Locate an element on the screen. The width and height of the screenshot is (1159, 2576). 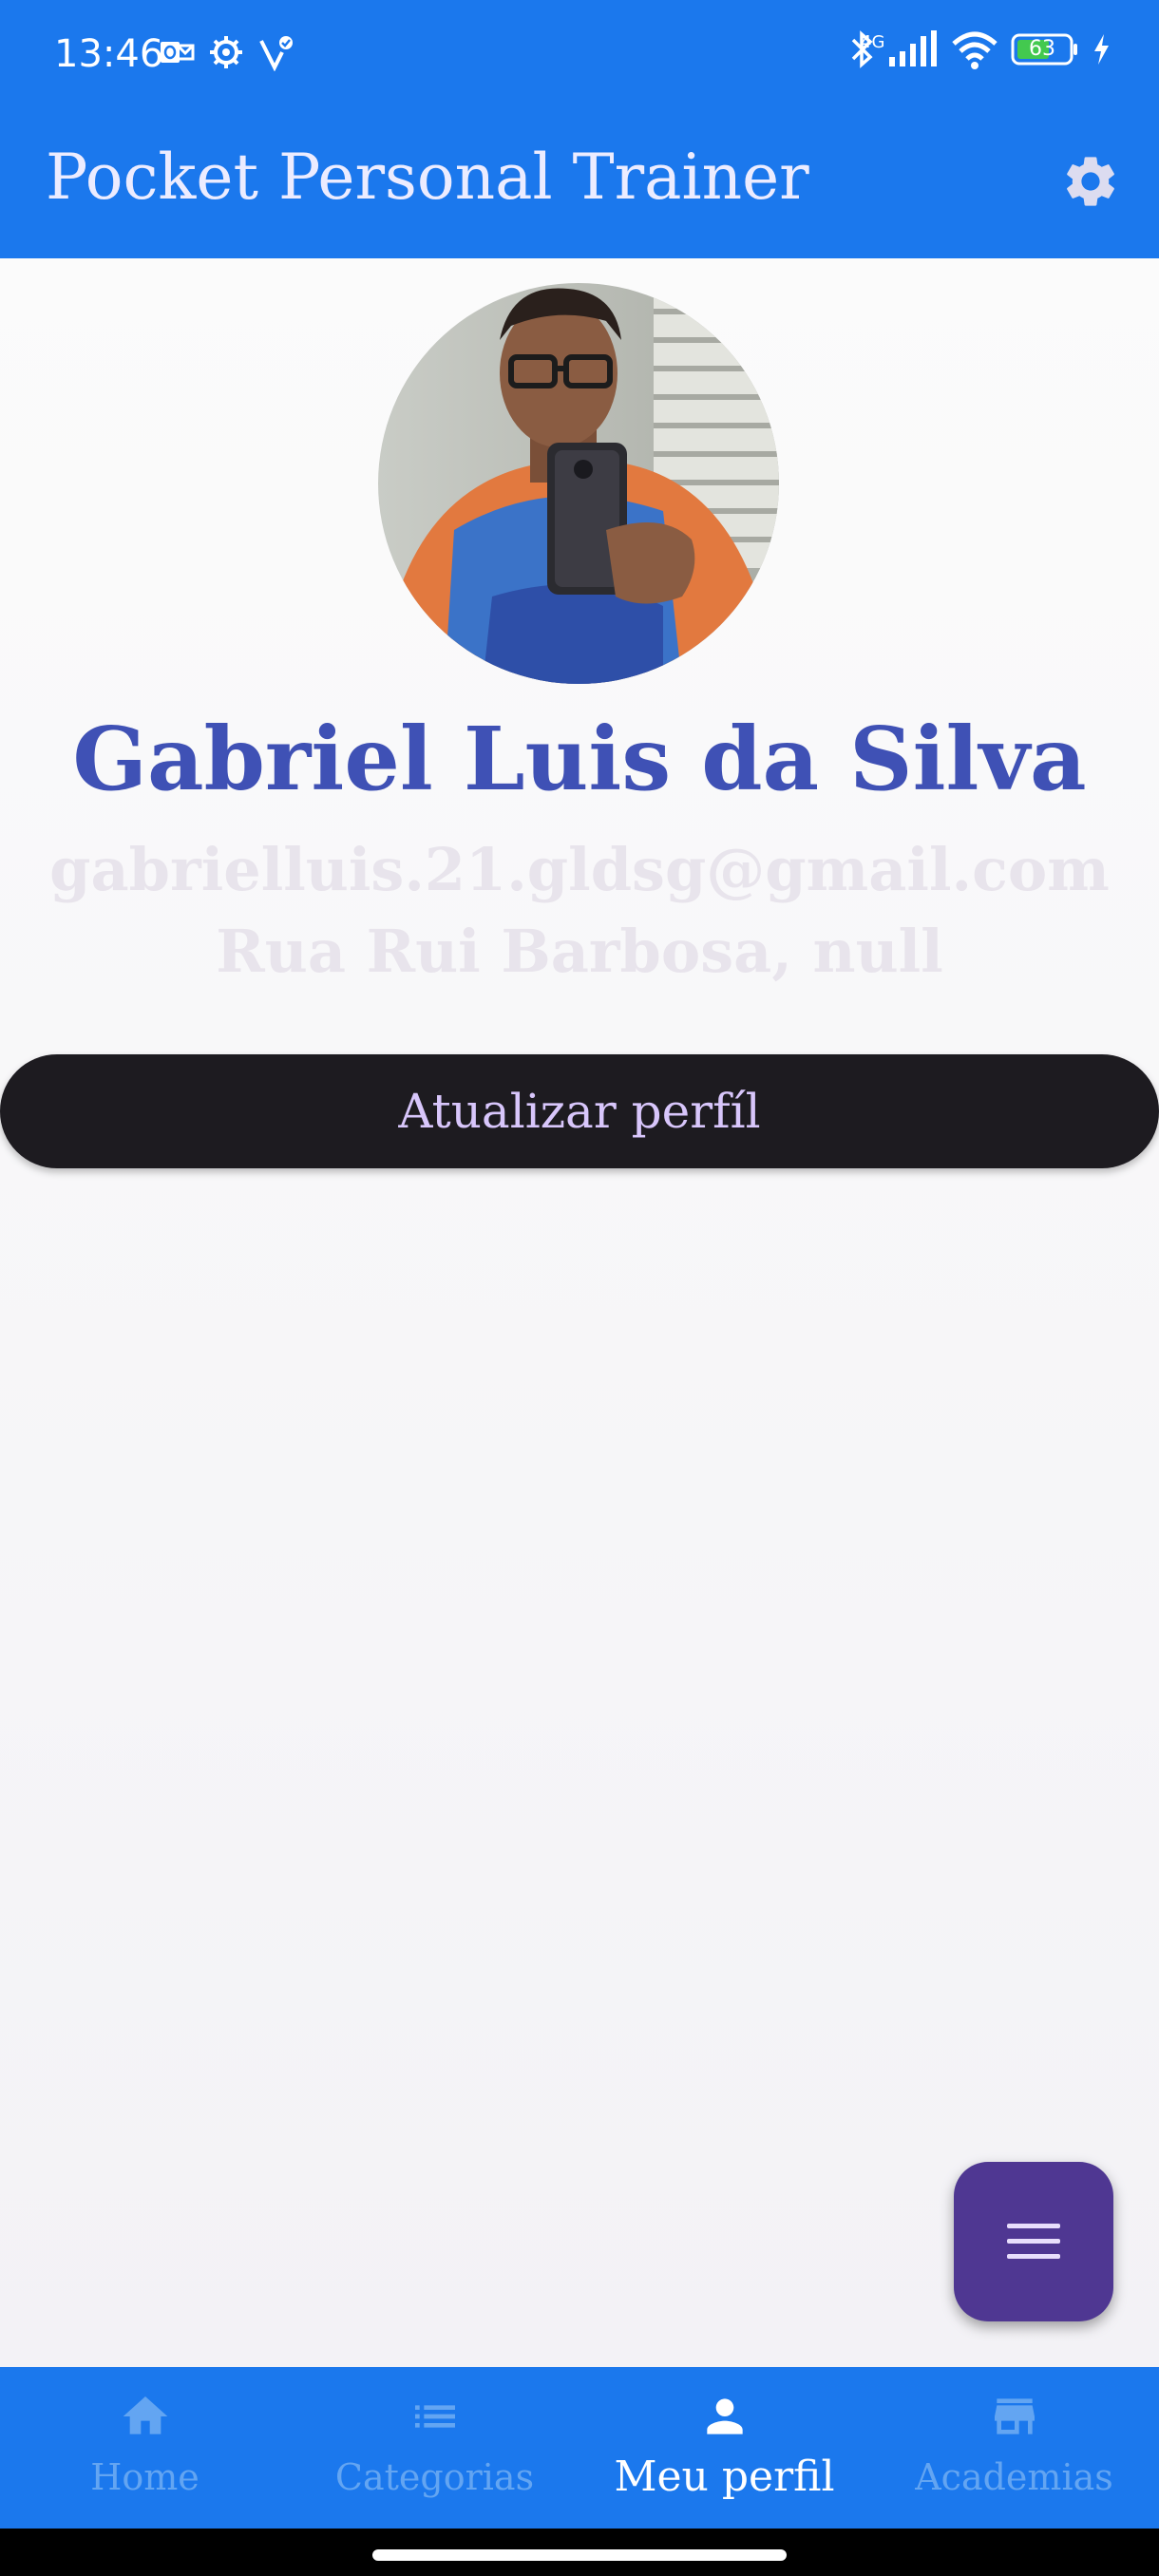
nav-label-meu-perfil: Meu perfil is located at coordinates (724, 2477).